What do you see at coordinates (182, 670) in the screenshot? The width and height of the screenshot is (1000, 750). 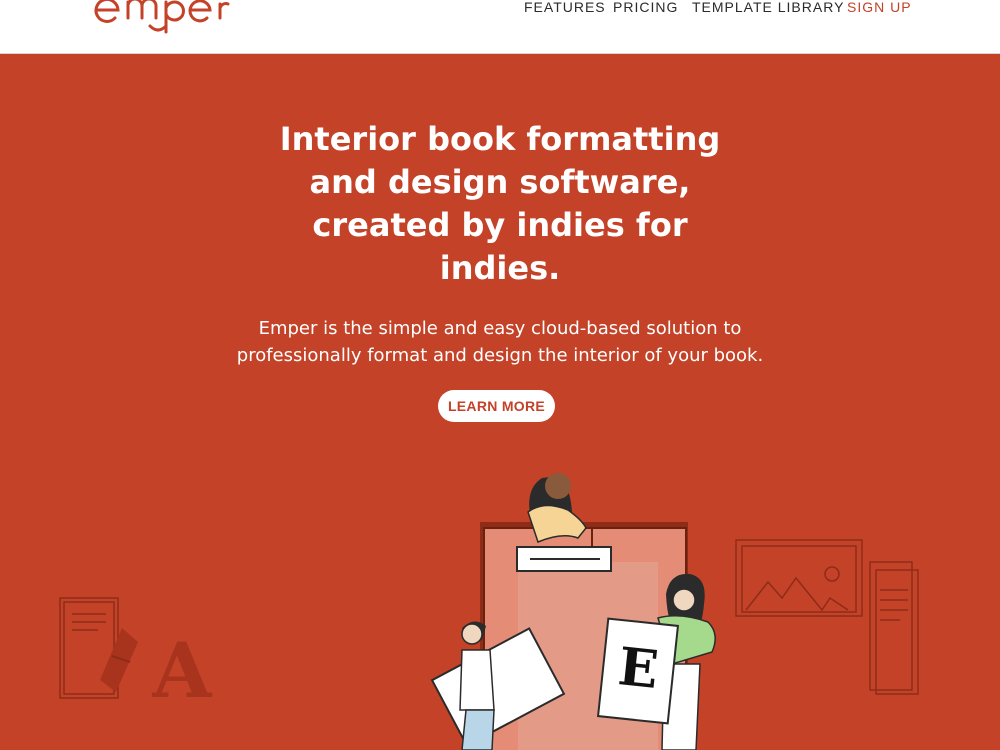 I see `letter-a-text: A` at bounding box center [182, 670].